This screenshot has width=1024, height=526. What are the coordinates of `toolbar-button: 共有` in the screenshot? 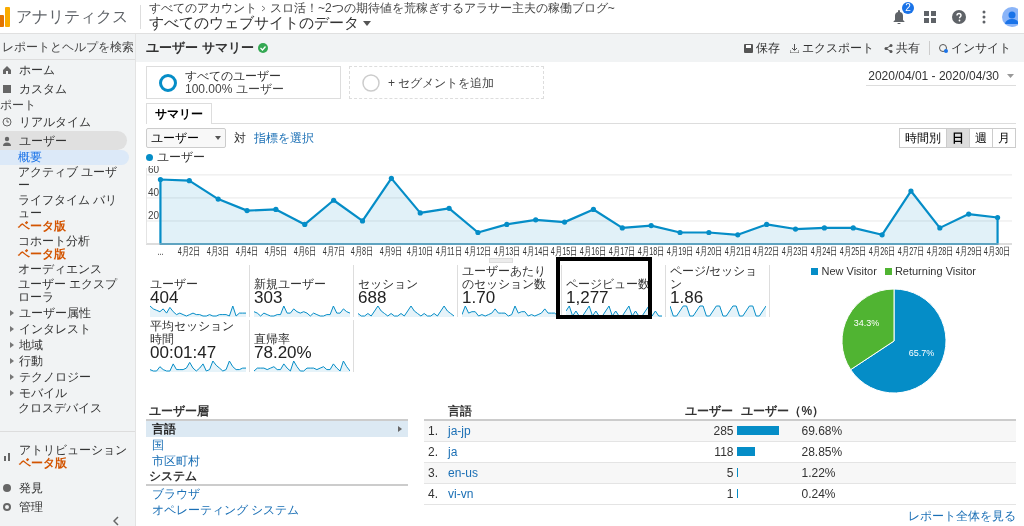 It's located at (902, 48).